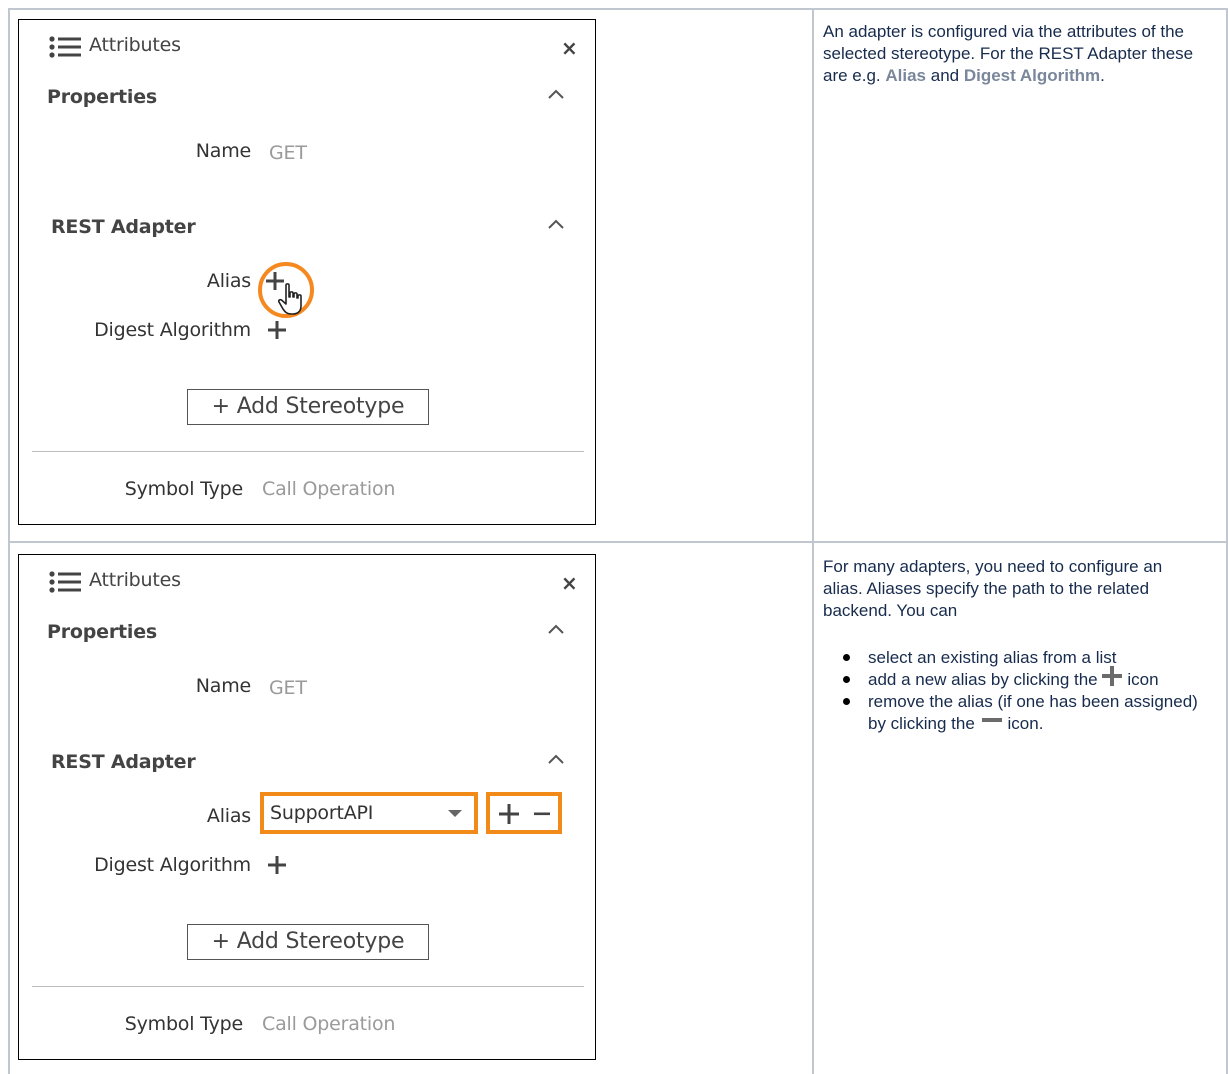 The image size is (1228, 1074). Describe the element at coordinates (906, 75) in the screenshot. I see `alias-emphasis: Alias` at that location.